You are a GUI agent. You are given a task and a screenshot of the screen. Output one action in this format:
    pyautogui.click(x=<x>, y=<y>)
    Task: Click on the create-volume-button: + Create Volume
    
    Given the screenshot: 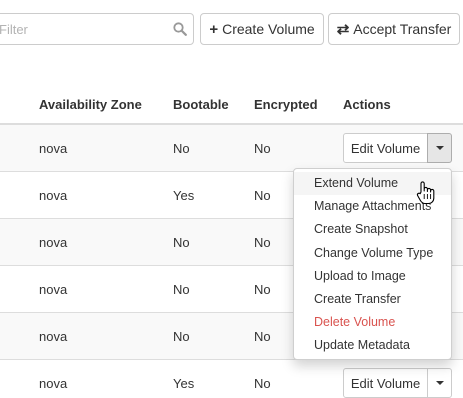 What is the action you would take?
    pyautogui.click(x=262, y=29)
    